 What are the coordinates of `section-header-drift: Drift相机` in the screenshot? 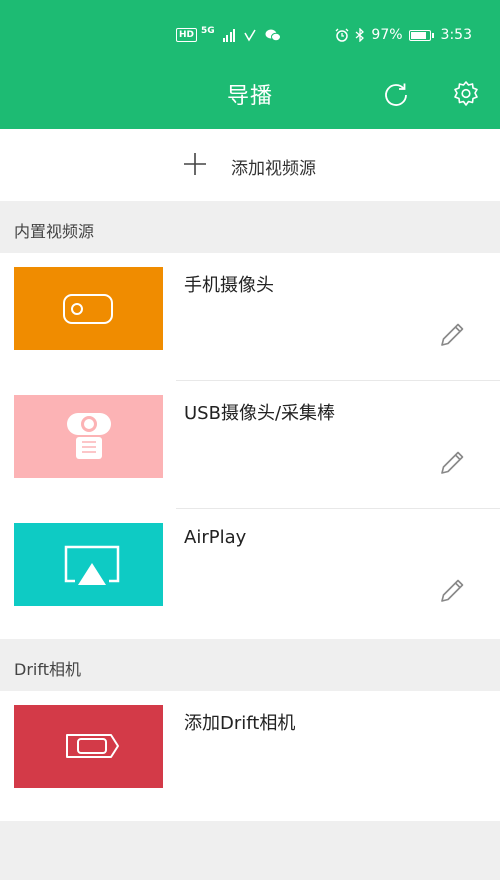 It's located at (250, 665).